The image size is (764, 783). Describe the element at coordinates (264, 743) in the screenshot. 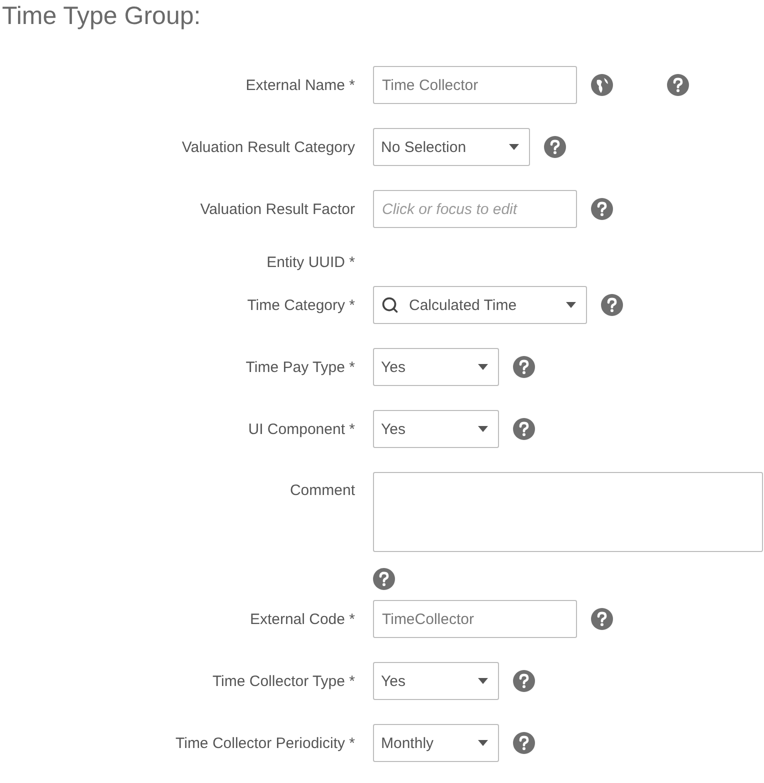

I see `field-label: Time Collector Periodicity *` at that location.